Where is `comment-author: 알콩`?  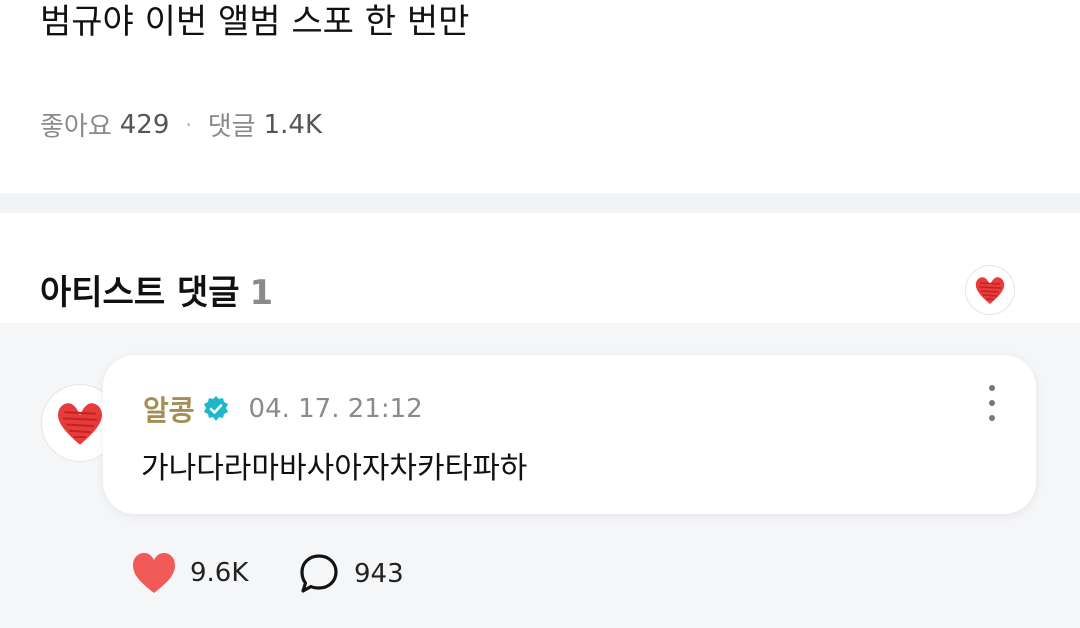
comment-author: 알콩 is located at coordinates (169, 409).